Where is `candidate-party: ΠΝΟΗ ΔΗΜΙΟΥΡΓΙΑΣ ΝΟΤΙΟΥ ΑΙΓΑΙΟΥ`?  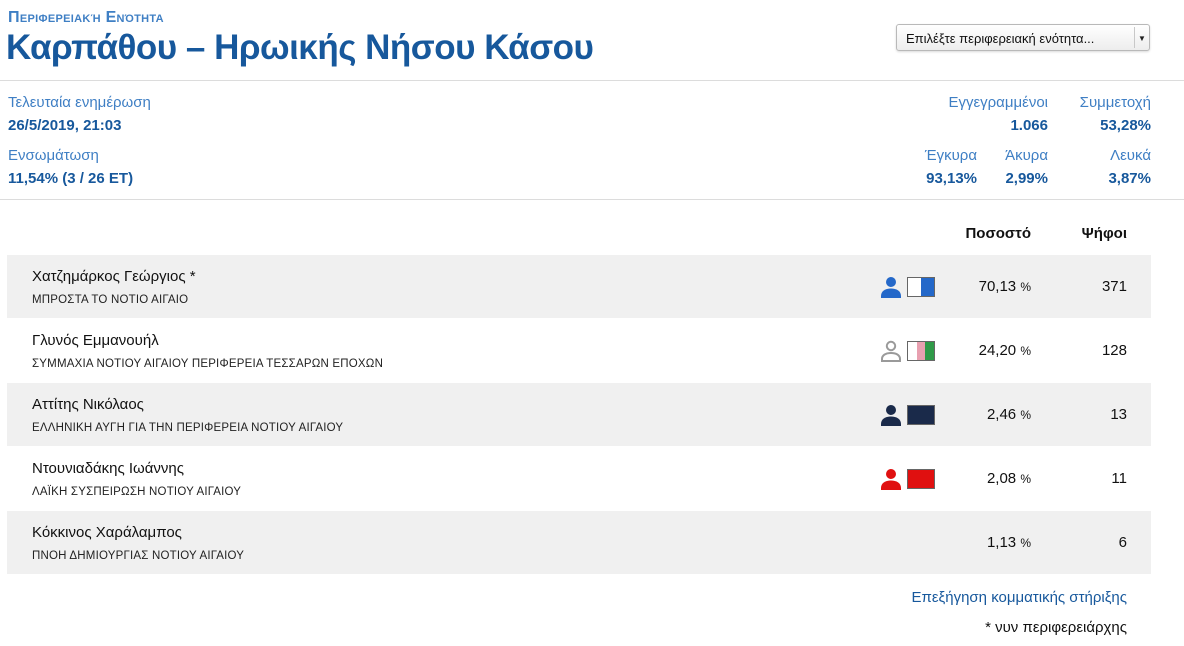
candidate-party: ΠΝΟΗ ΔΗΜΙΟΥΡΓΙΑΣ ΝΟΤΙΟΥ ΑΙΓΑΙΟΥ is located at coordinates (138, 556).